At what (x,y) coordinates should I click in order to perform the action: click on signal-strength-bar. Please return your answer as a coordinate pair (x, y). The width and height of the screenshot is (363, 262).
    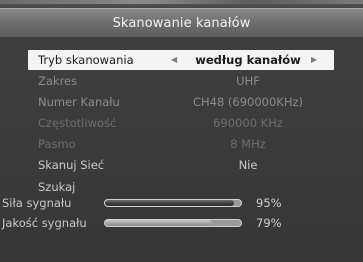
    Looking at the image, I should click on (173, 203).